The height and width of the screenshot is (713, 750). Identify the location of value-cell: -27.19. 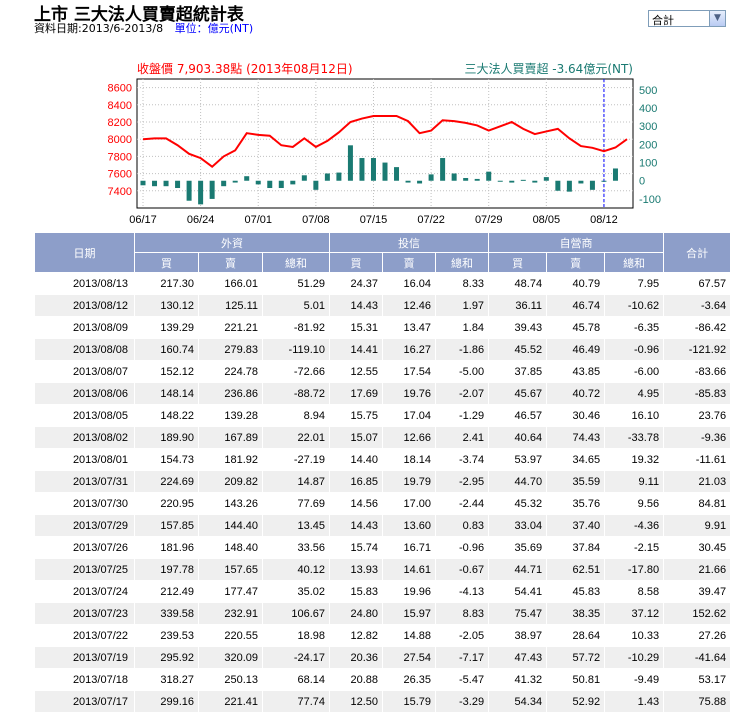
(296, 459).